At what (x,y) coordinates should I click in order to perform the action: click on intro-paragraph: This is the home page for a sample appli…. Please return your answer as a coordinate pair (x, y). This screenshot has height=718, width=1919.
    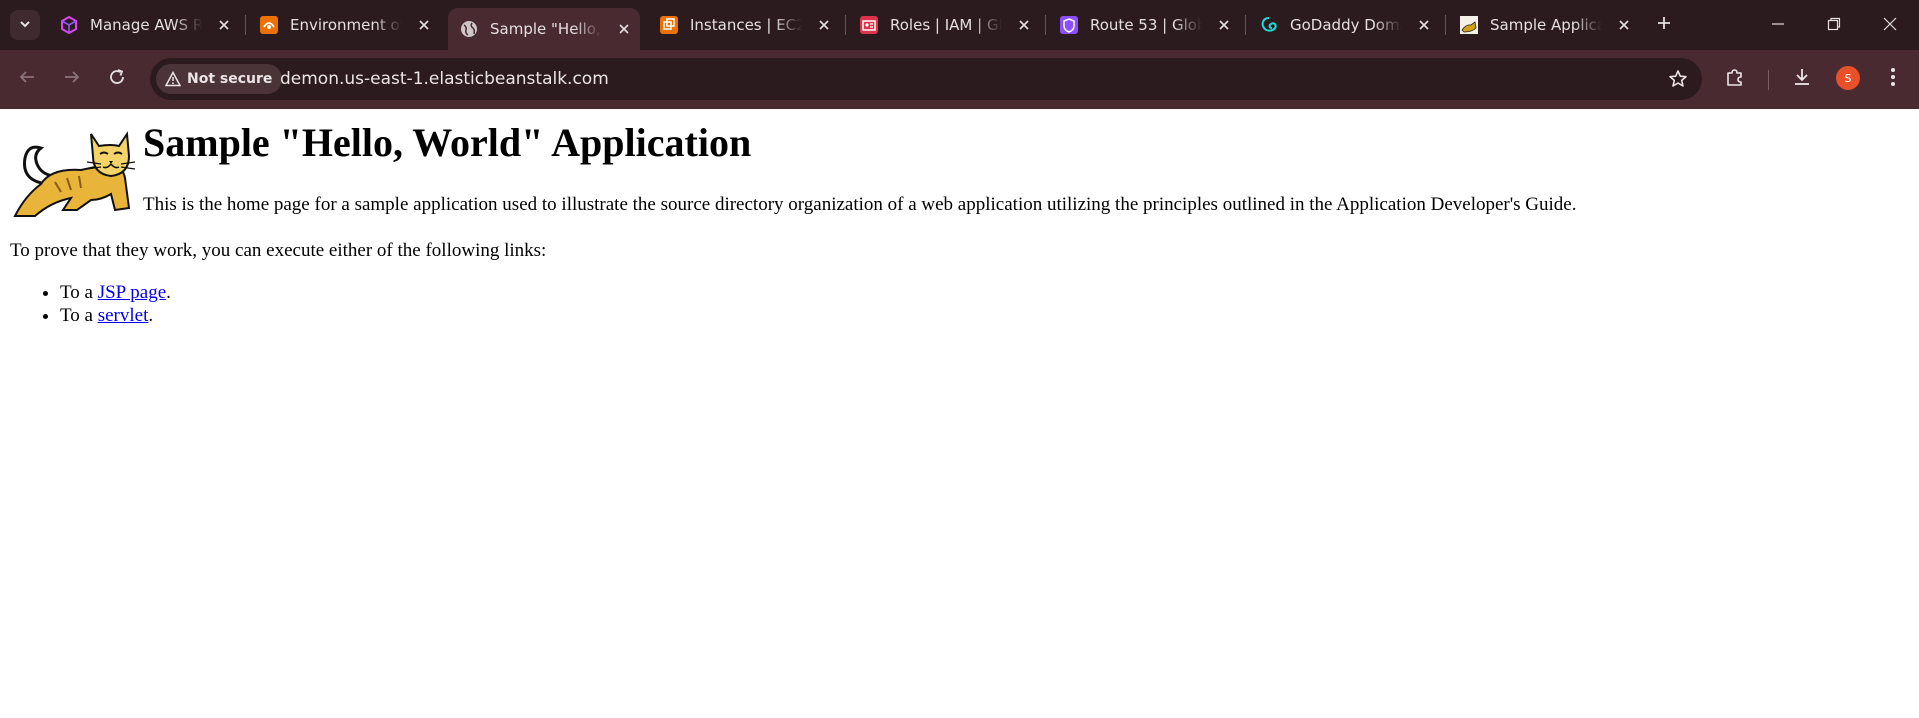
    Looking at the image, I should click on (860, 204).